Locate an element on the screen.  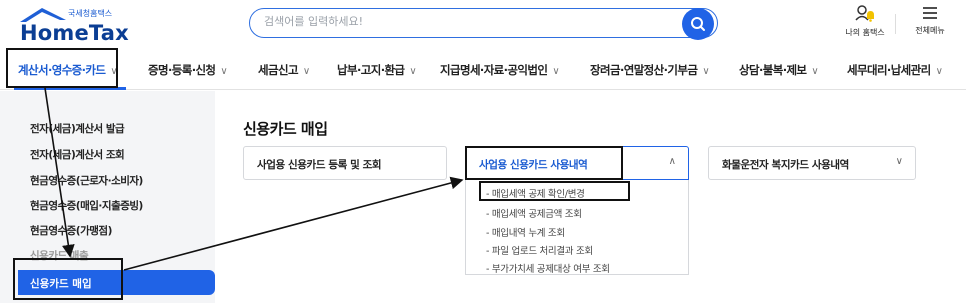
hamburger-icon is located at coordinates (930, 13).